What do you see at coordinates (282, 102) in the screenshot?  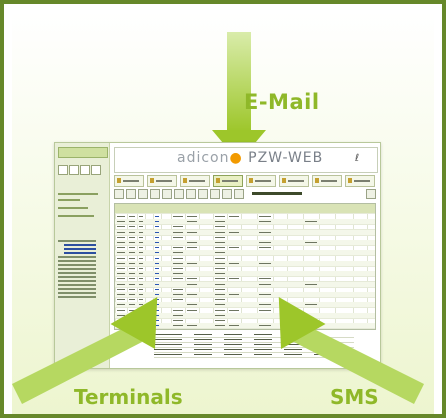 I see `email-label: E-Mail` at bounding box center [282, 102].